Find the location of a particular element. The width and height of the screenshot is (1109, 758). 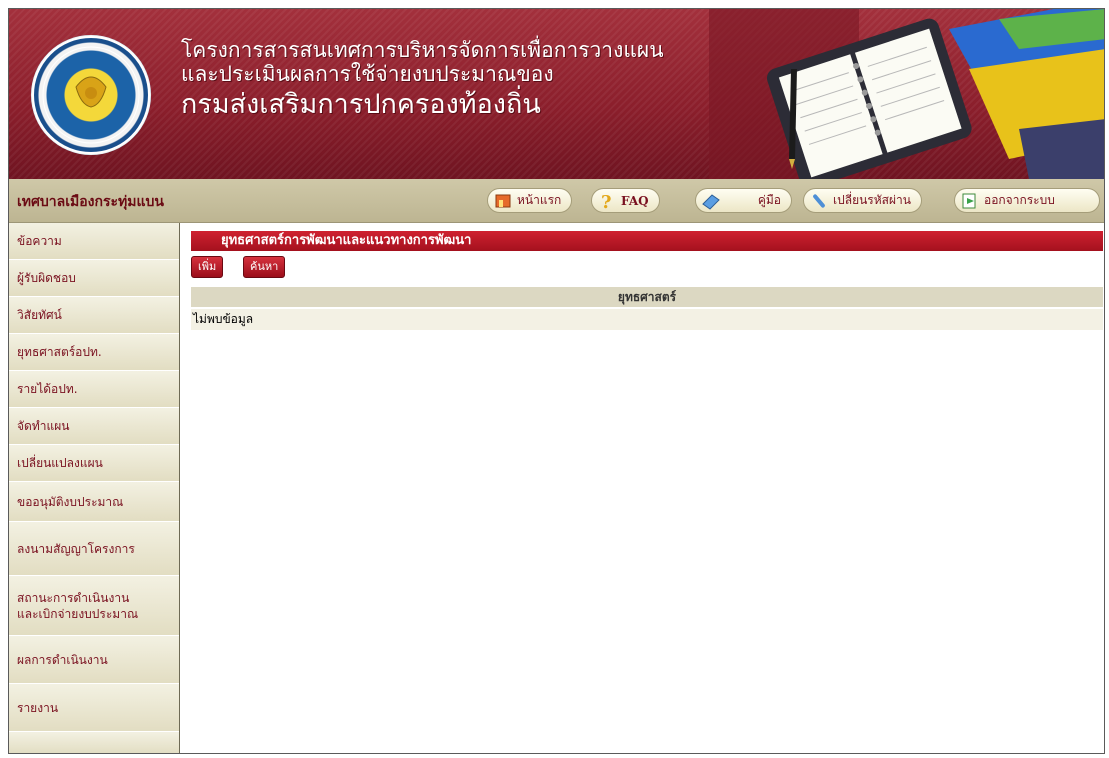

search-button: ค้นหา is located at coordinates (264, 267).